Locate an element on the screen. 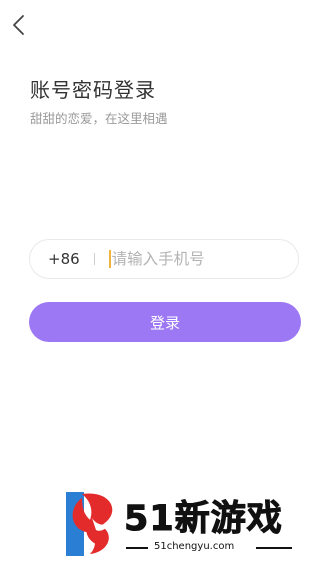 The image size is (320, 581). watermark-brand: 51新游戏 is located at coordinates (203, 519).